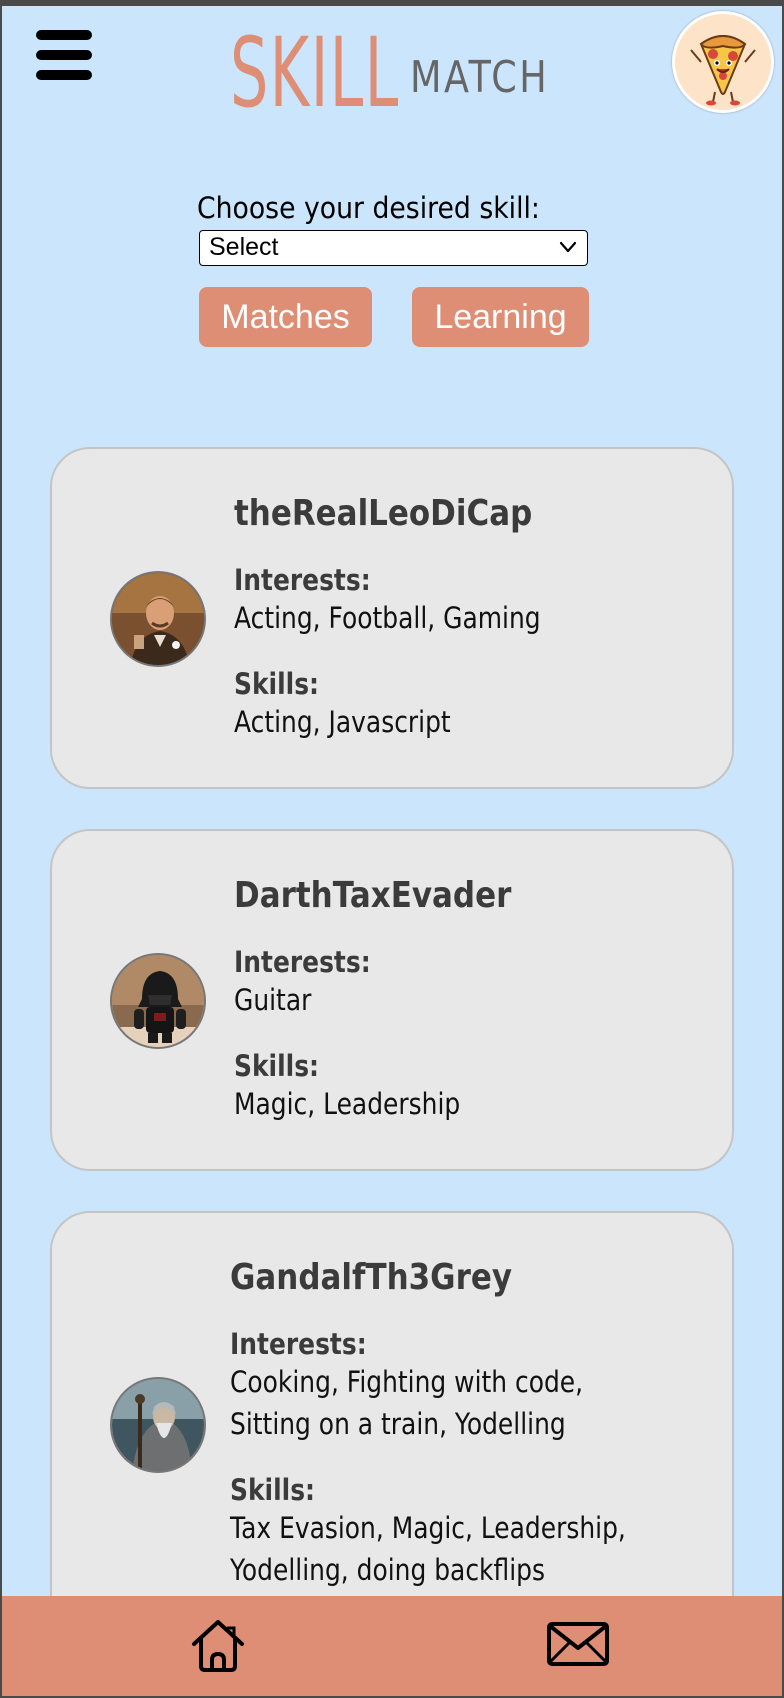  What do you see at coordinates (342, 722) in the screenshot?
I see `skills-value: Acting, Javascript` at bounding box center [342, 722].